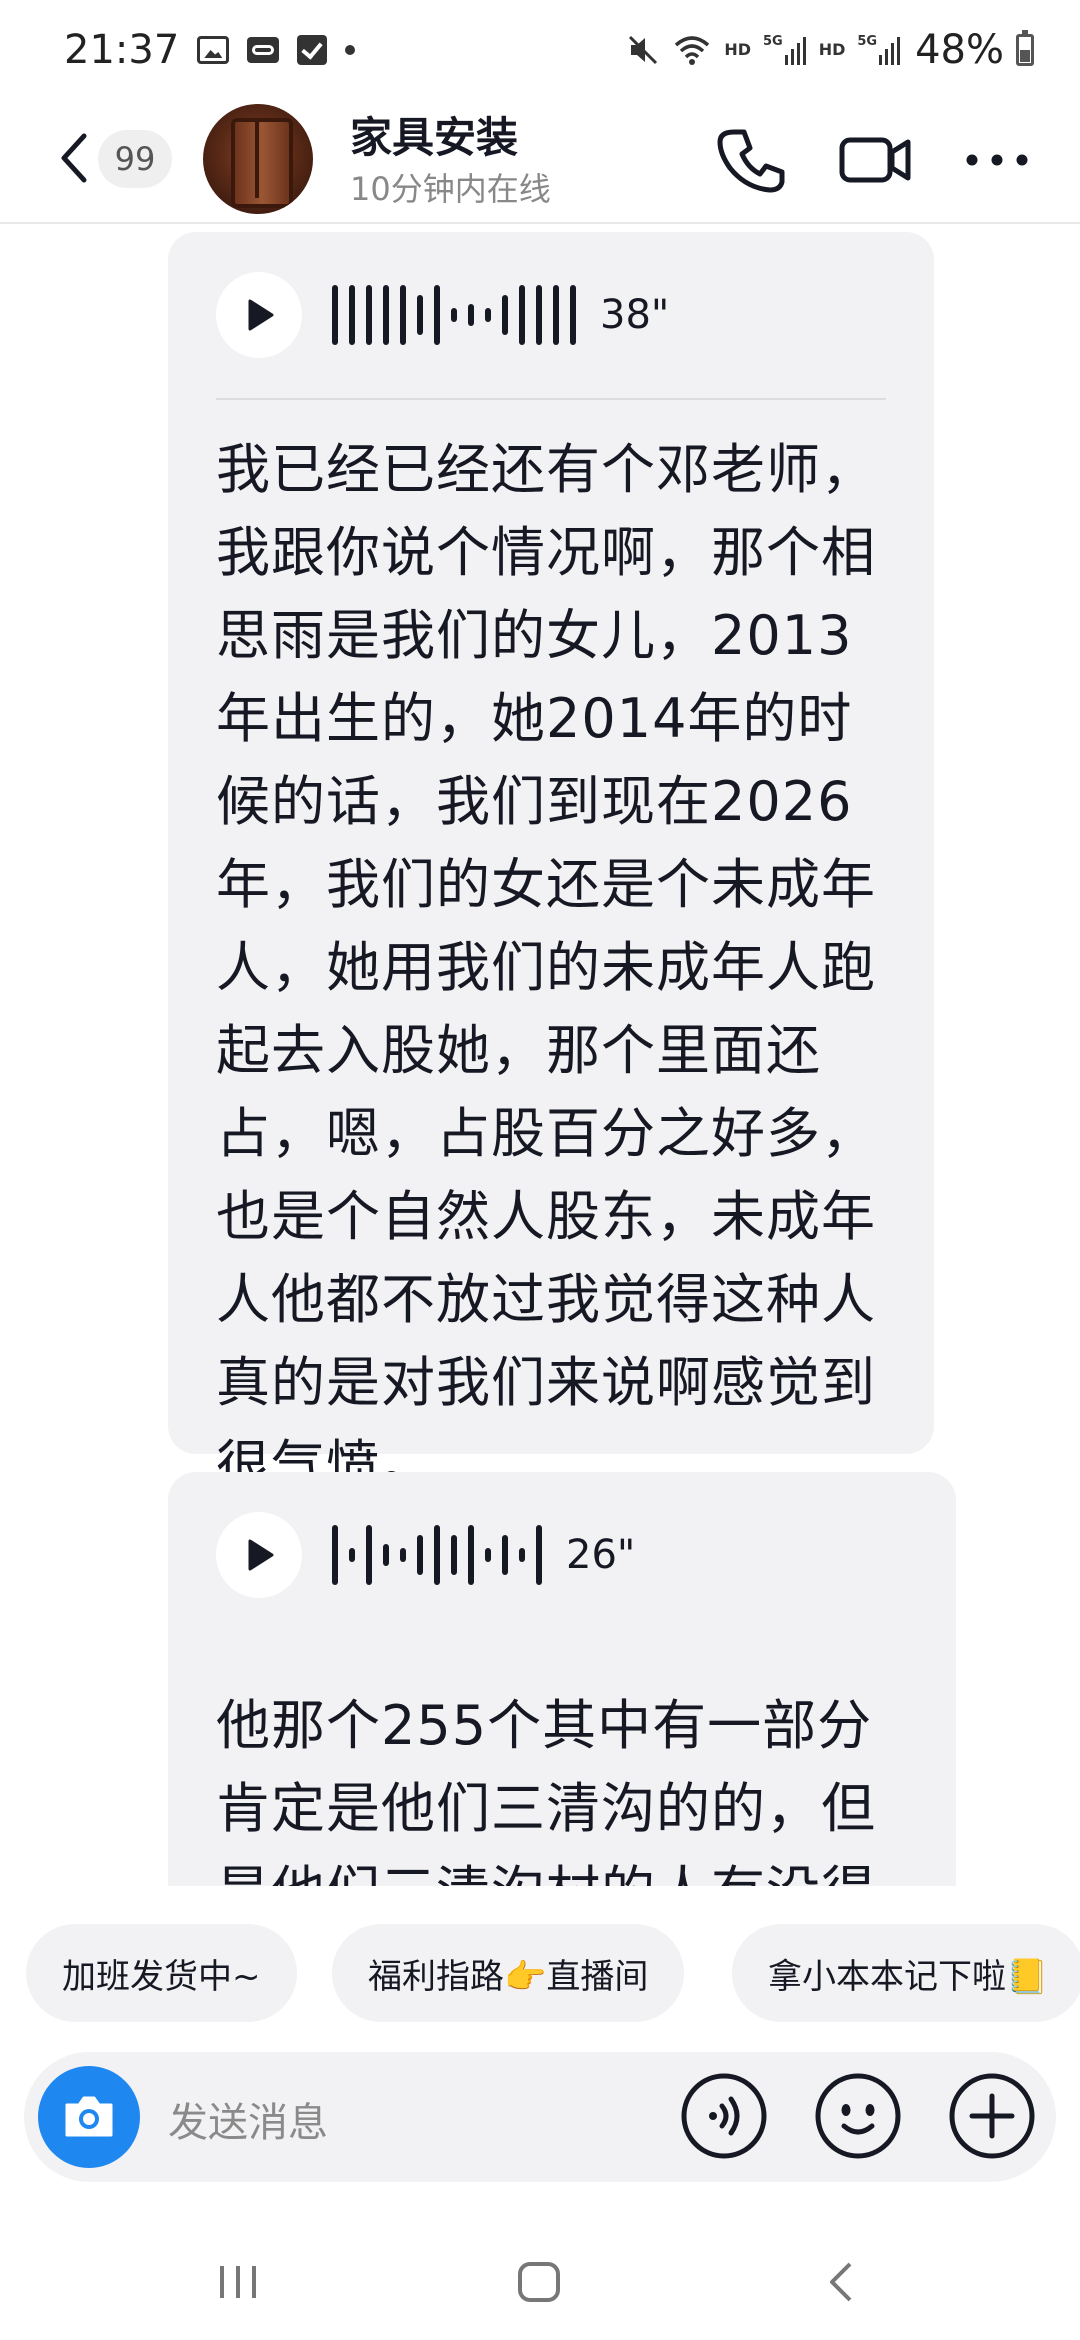 The image size is (1080, 2340). Describe the element at coordinates (263, 50) in the screenshot. I see `voicemail-notification-icon` at that location.